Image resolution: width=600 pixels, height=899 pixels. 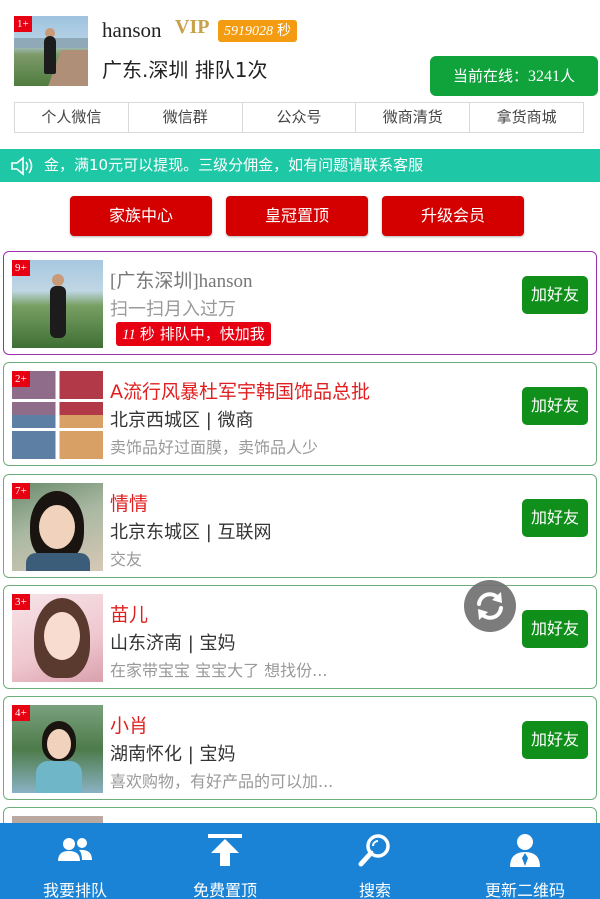 I want to click on bottom-nav-search: 搜索, so click(x=375, y=861).